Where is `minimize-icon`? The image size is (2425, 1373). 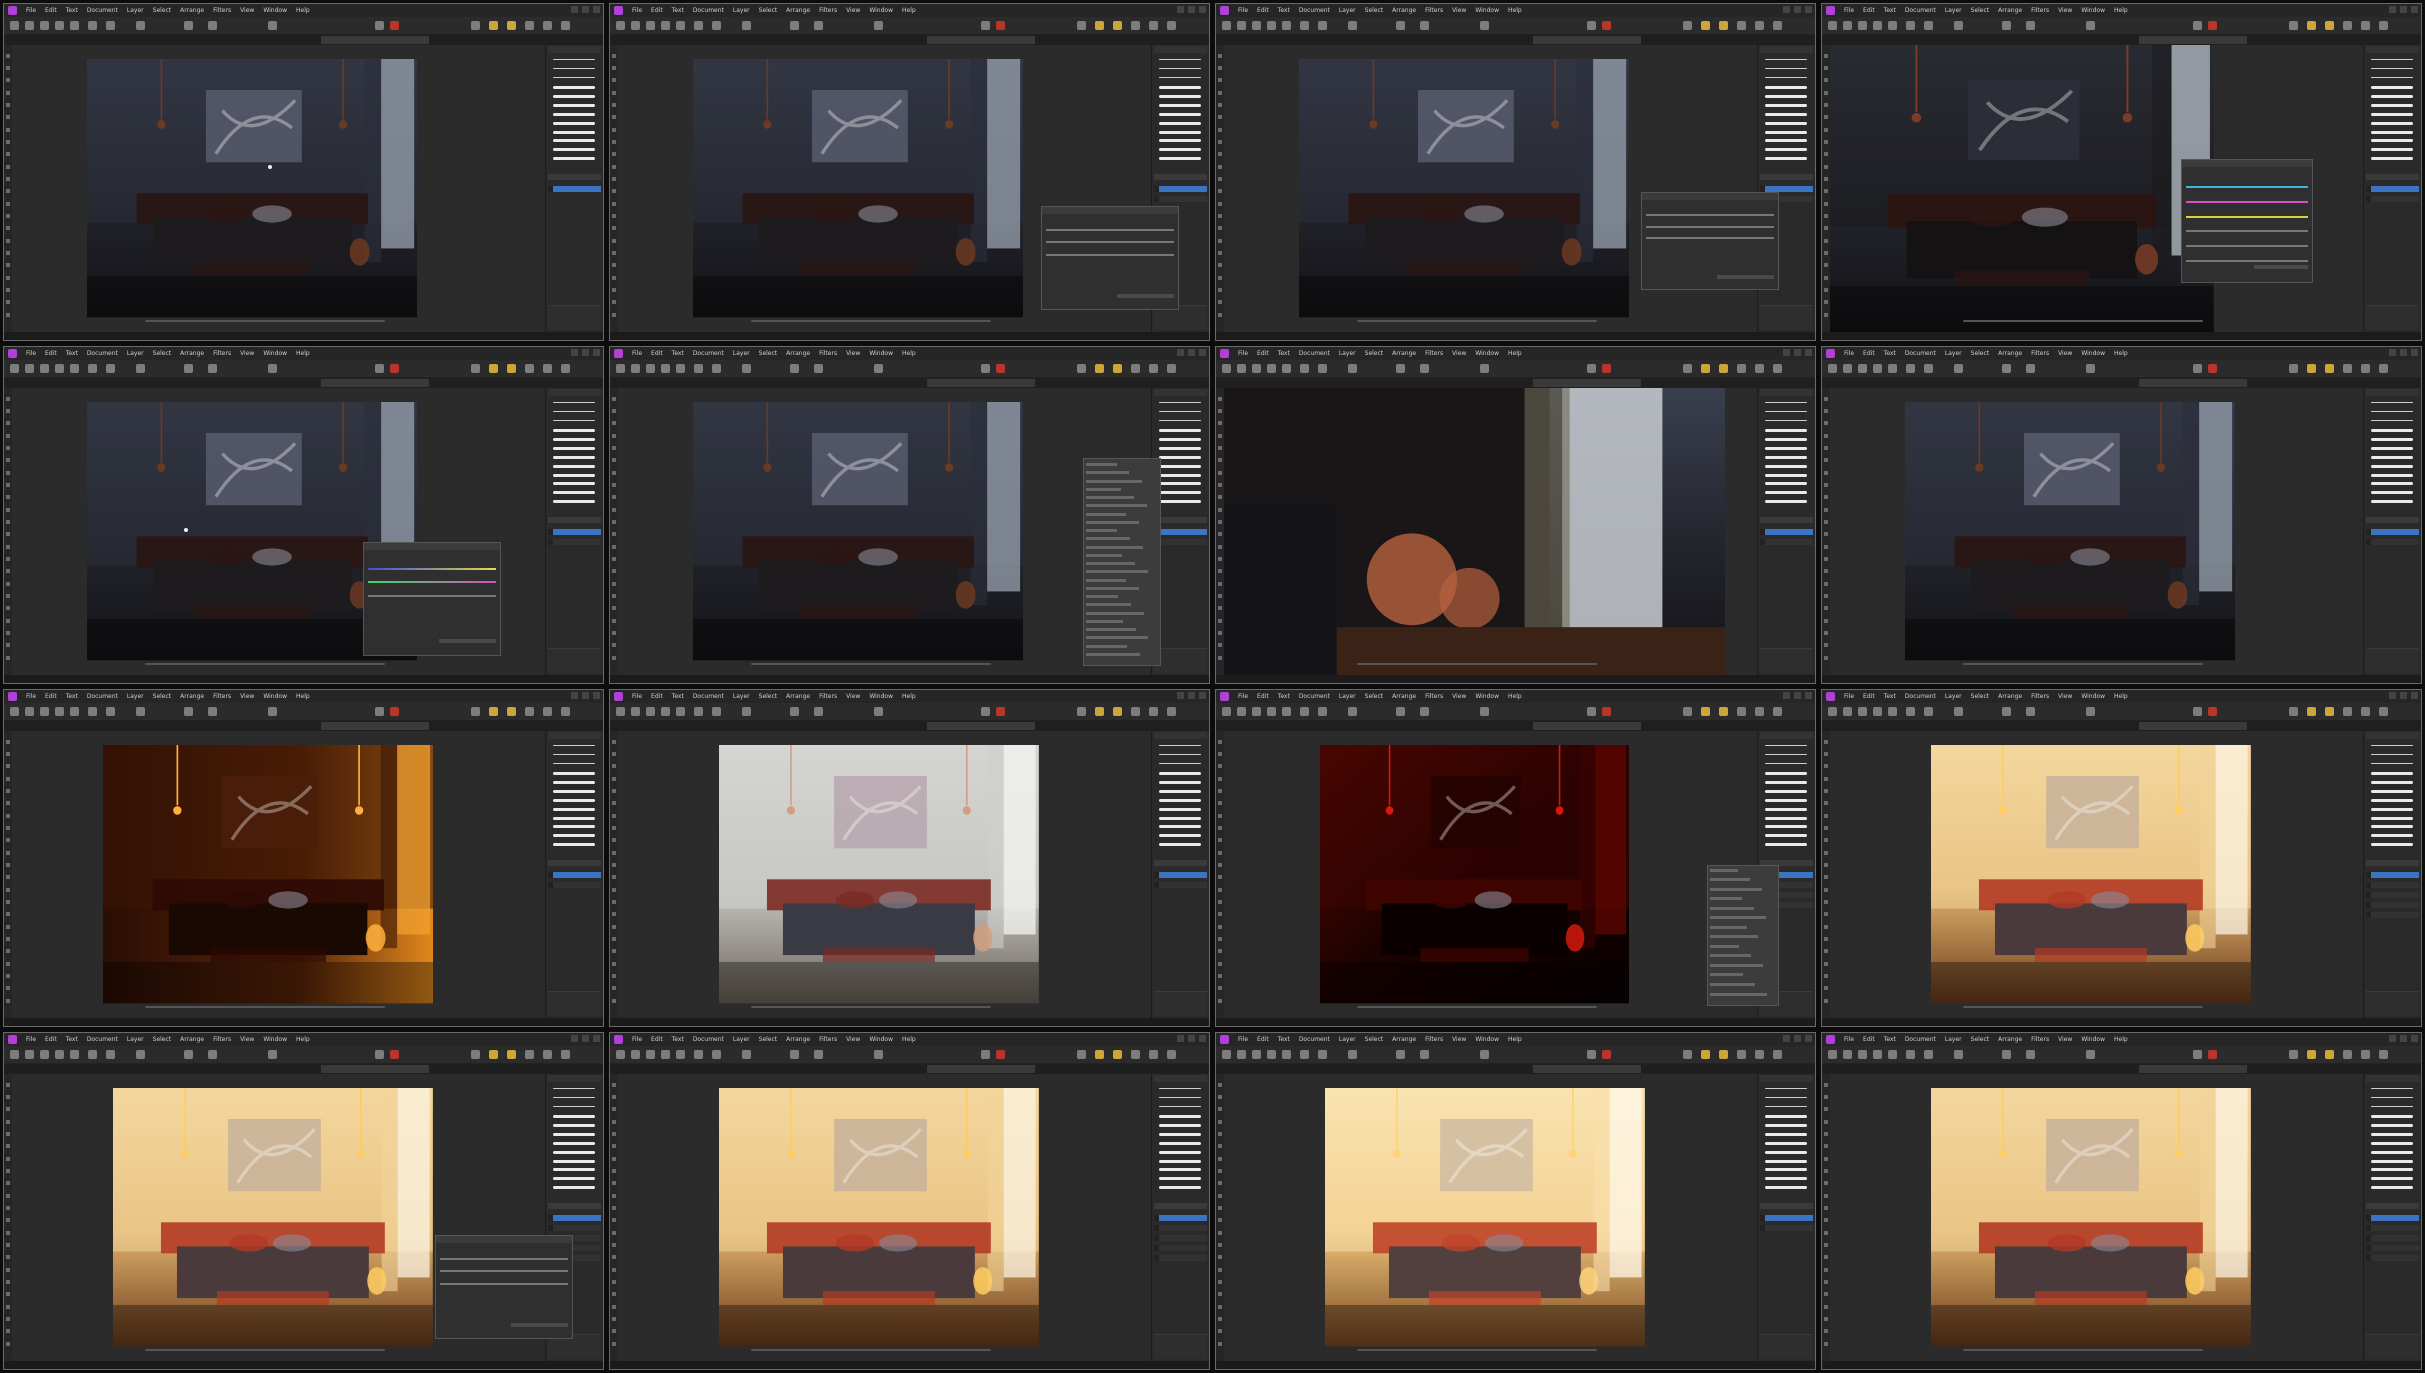
minimize-icon is located at coordinates (1786, 352).